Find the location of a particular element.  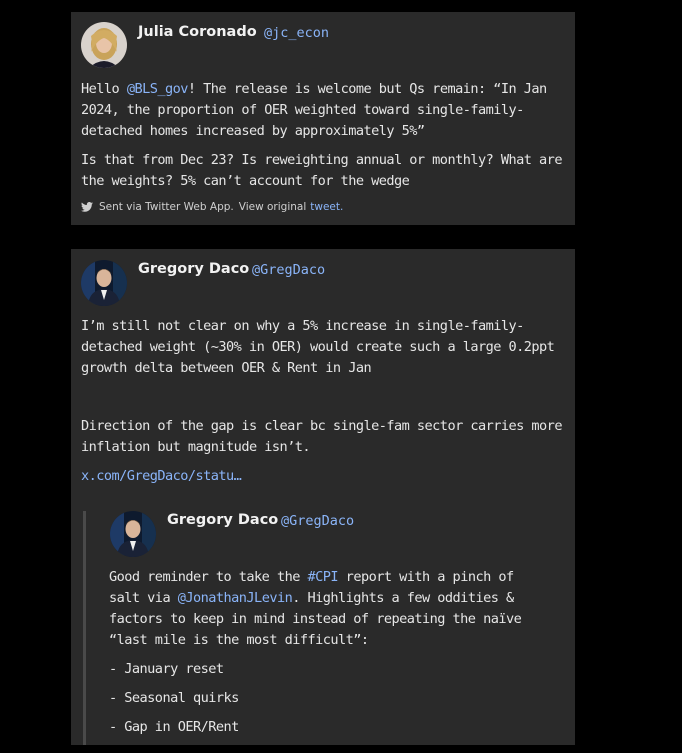

author-handle: @GregDaco is located at coordinates (288, 270).